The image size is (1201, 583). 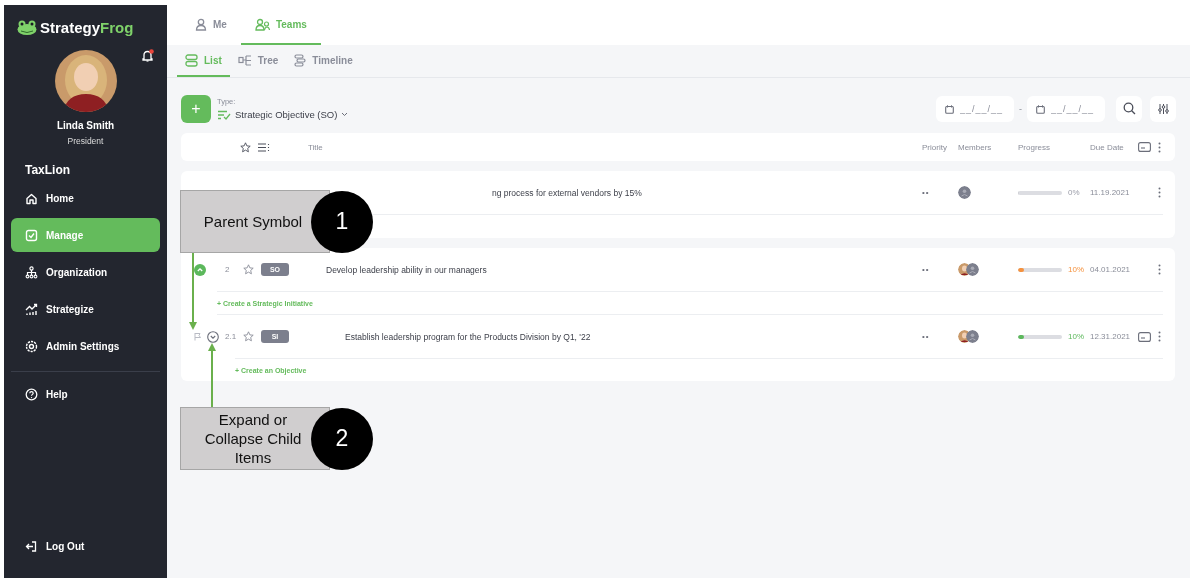 I want to click on collapse-toggle-icon, so click(x=200, y=269).